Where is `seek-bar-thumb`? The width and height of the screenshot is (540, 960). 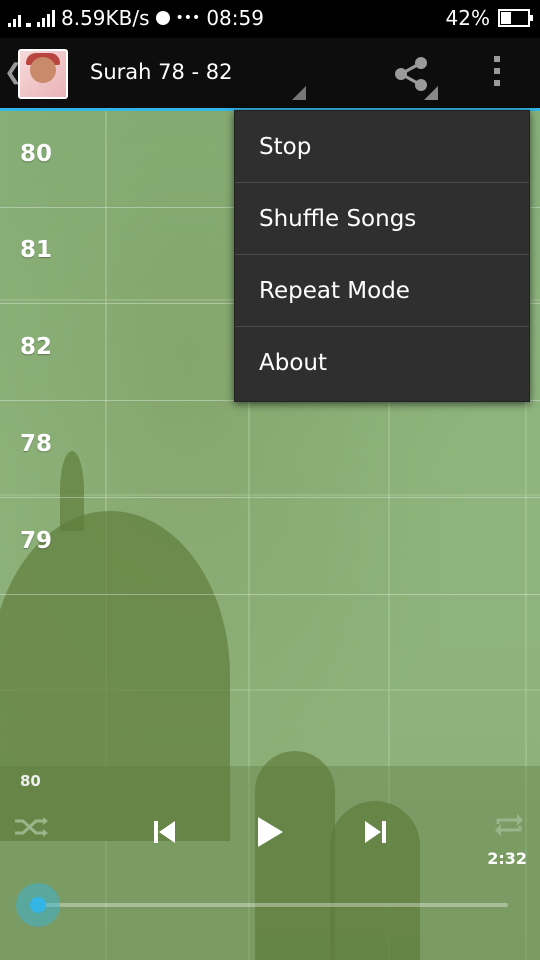
seek-bar-thumb is located at coordinates (38, 905).